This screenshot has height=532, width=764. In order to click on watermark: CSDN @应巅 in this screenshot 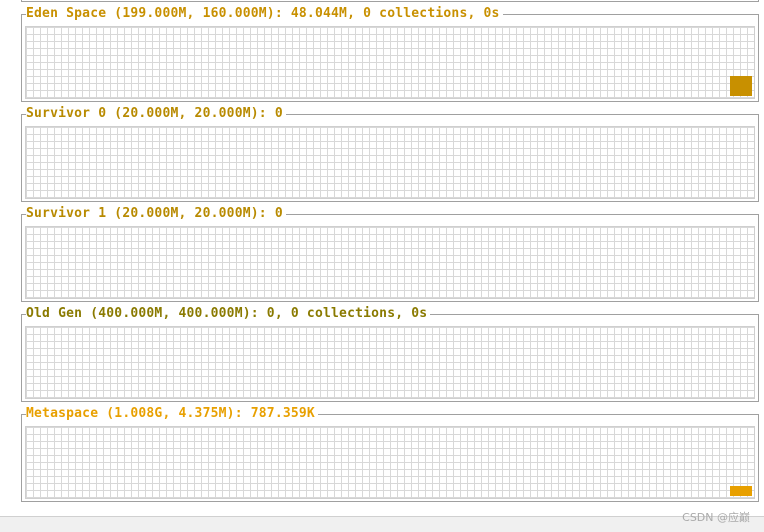, I will do `click(716, 517)`.